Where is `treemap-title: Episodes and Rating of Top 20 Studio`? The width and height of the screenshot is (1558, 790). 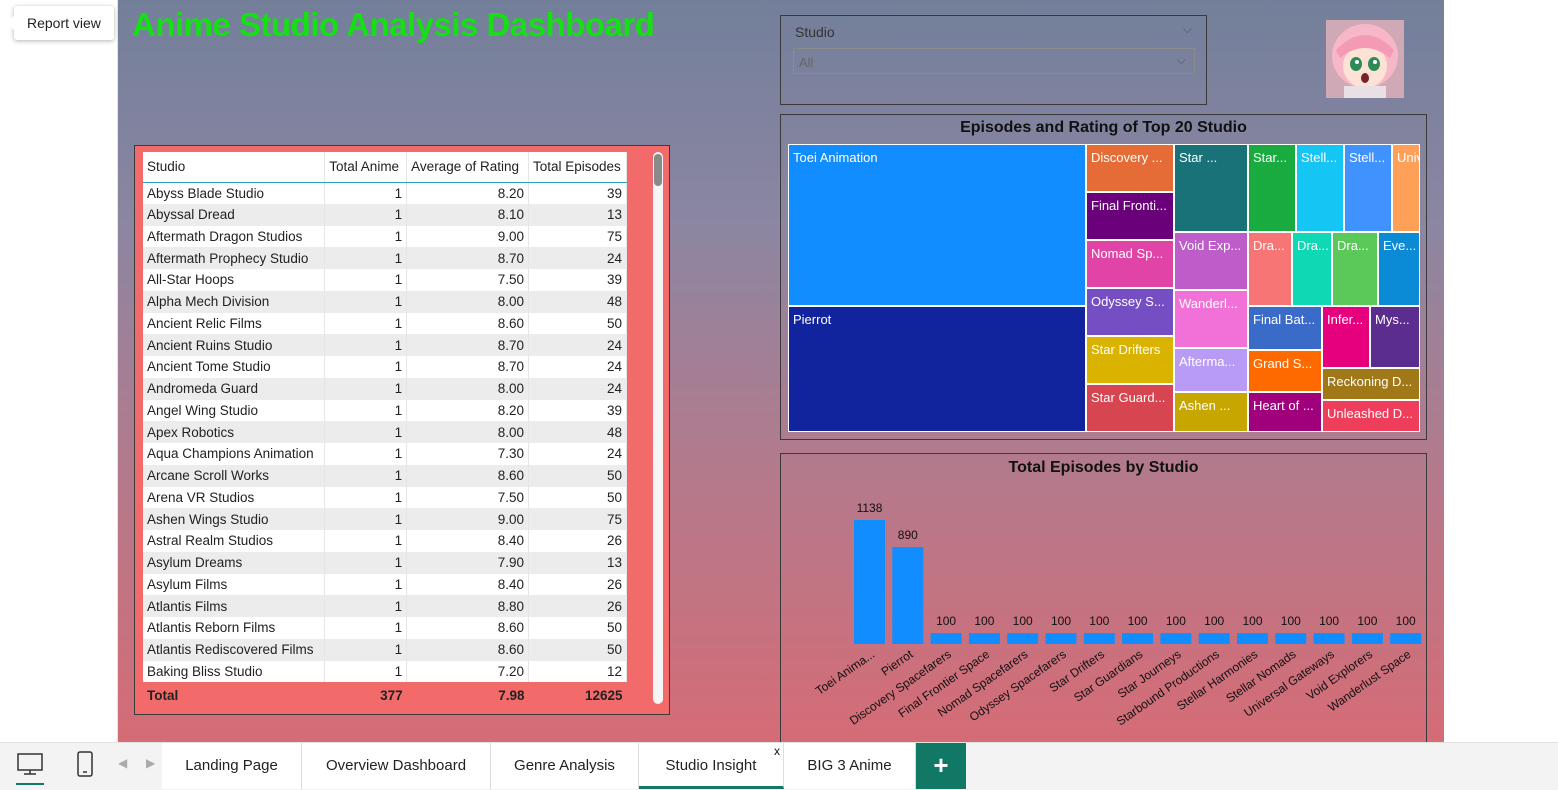 treemap-title: Episodes and Rating of Top 20 Studio is located at coordinates (1103, 127).